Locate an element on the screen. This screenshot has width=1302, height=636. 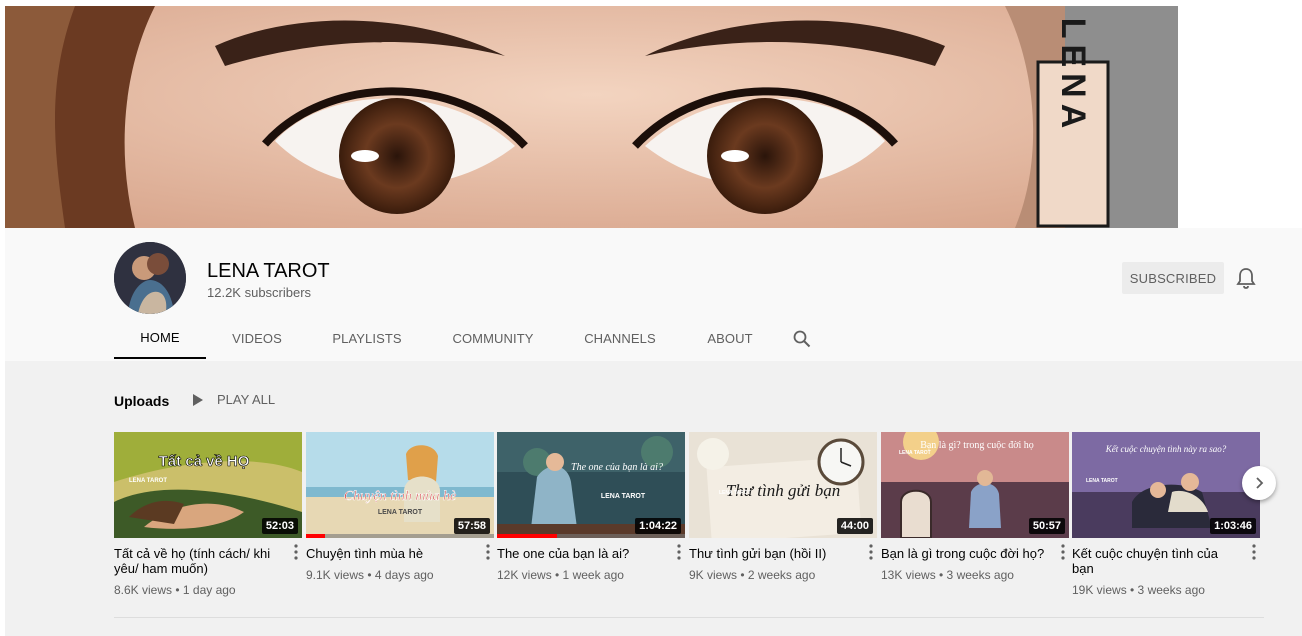
thumbnail-text: The one của bạn là ai? is located at coordinates (617, 467).